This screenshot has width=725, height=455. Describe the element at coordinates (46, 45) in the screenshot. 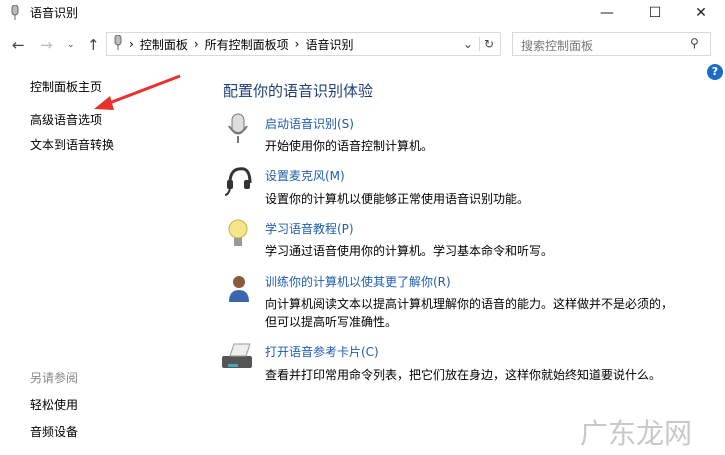

I see `forward-icon: →` at that location.